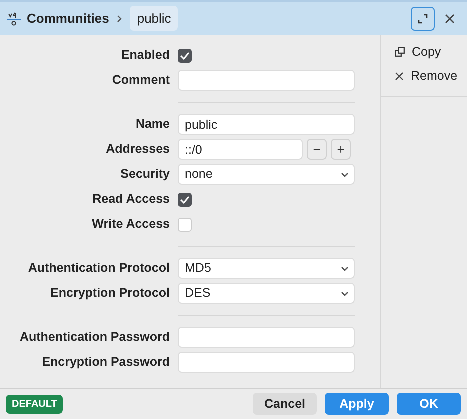 The image size is (467, 419). Describe the element at coordinates (357, 404) in the screenshot. I see `primary-button: Apply` at that location.